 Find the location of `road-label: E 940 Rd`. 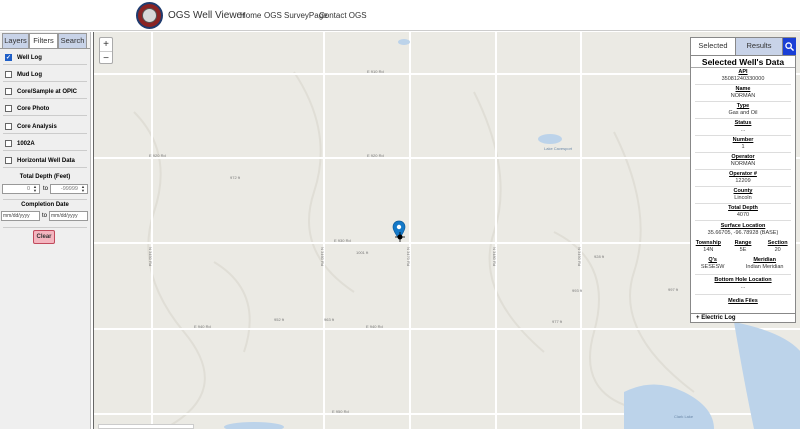

road-label: E 940 Rd is located at coordinates (202, 326).